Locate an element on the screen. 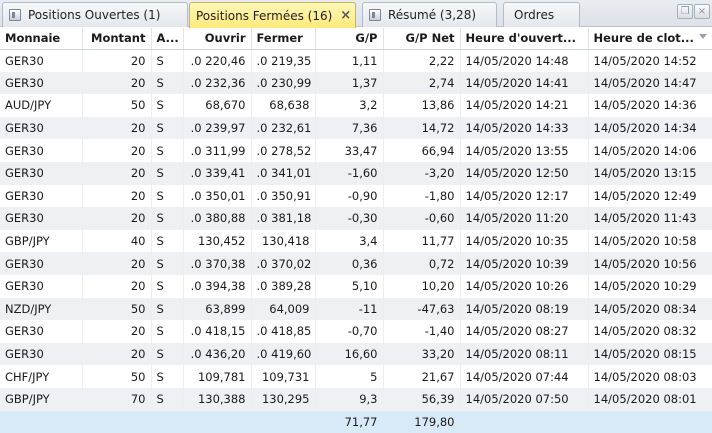 Image resolution: width=712 pixels, height=433 pixels. close-panel-button: × is located at coordinates (702, 11).